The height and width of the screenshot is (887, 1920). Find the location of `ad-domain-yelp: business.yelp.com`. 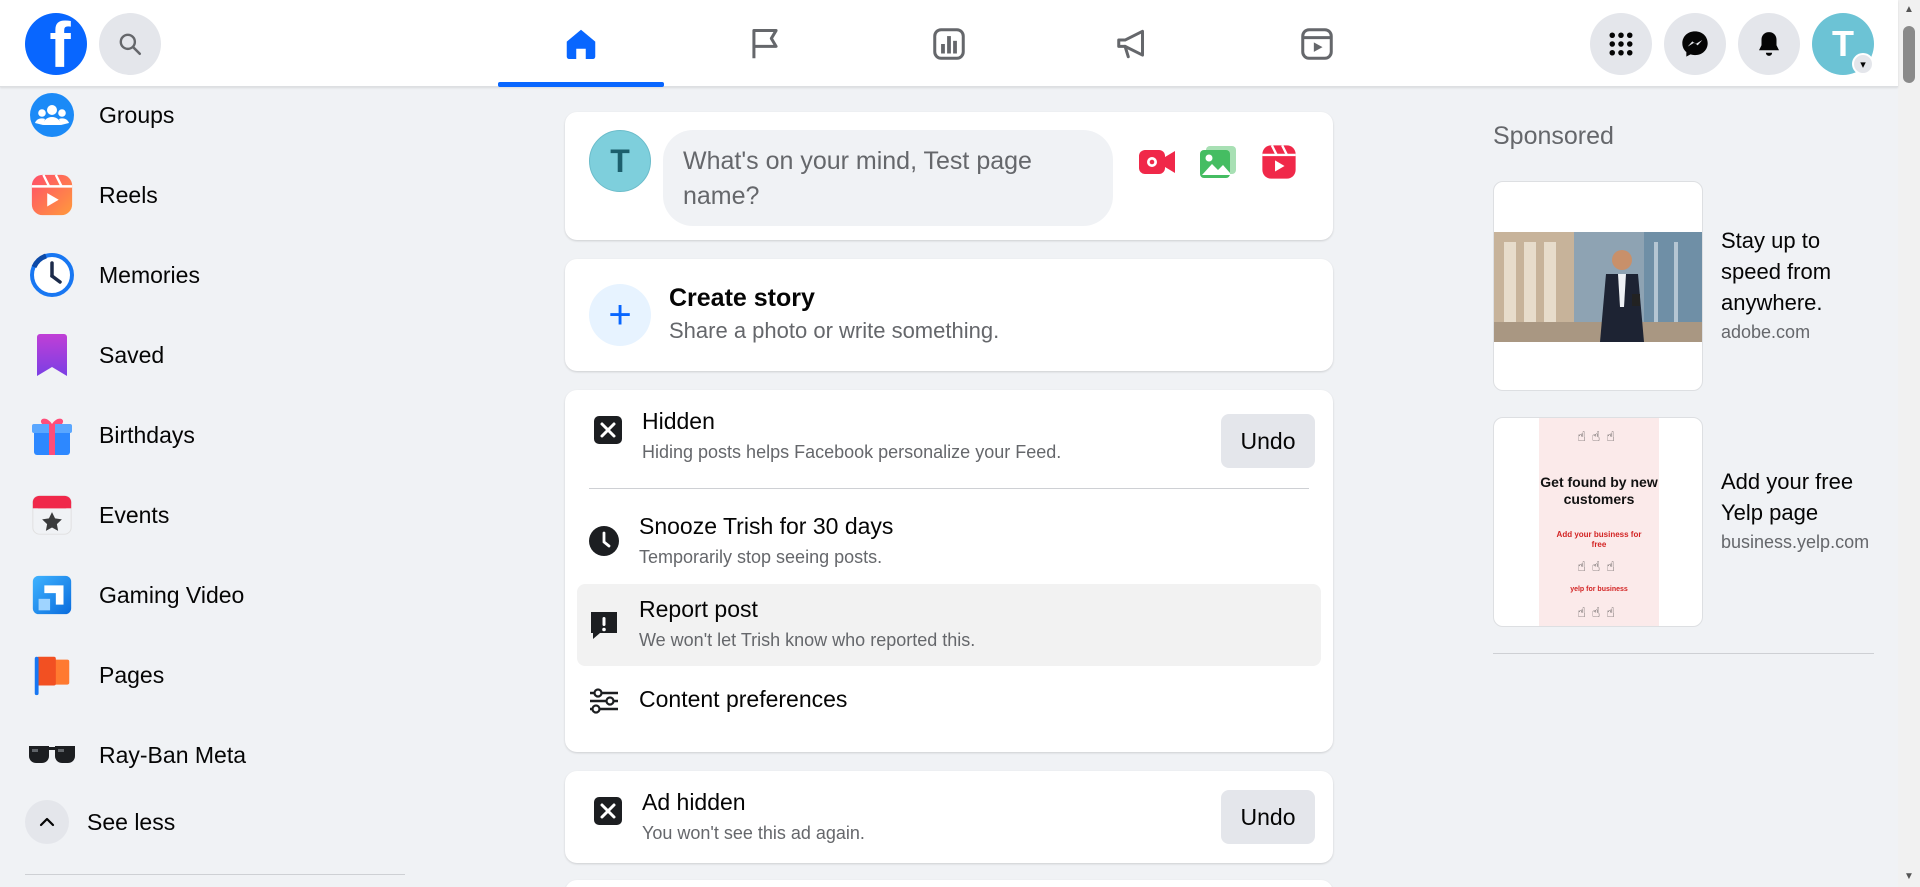

ad-domain-yelp: business.yelp.com is located at coordinates (1795, 542).